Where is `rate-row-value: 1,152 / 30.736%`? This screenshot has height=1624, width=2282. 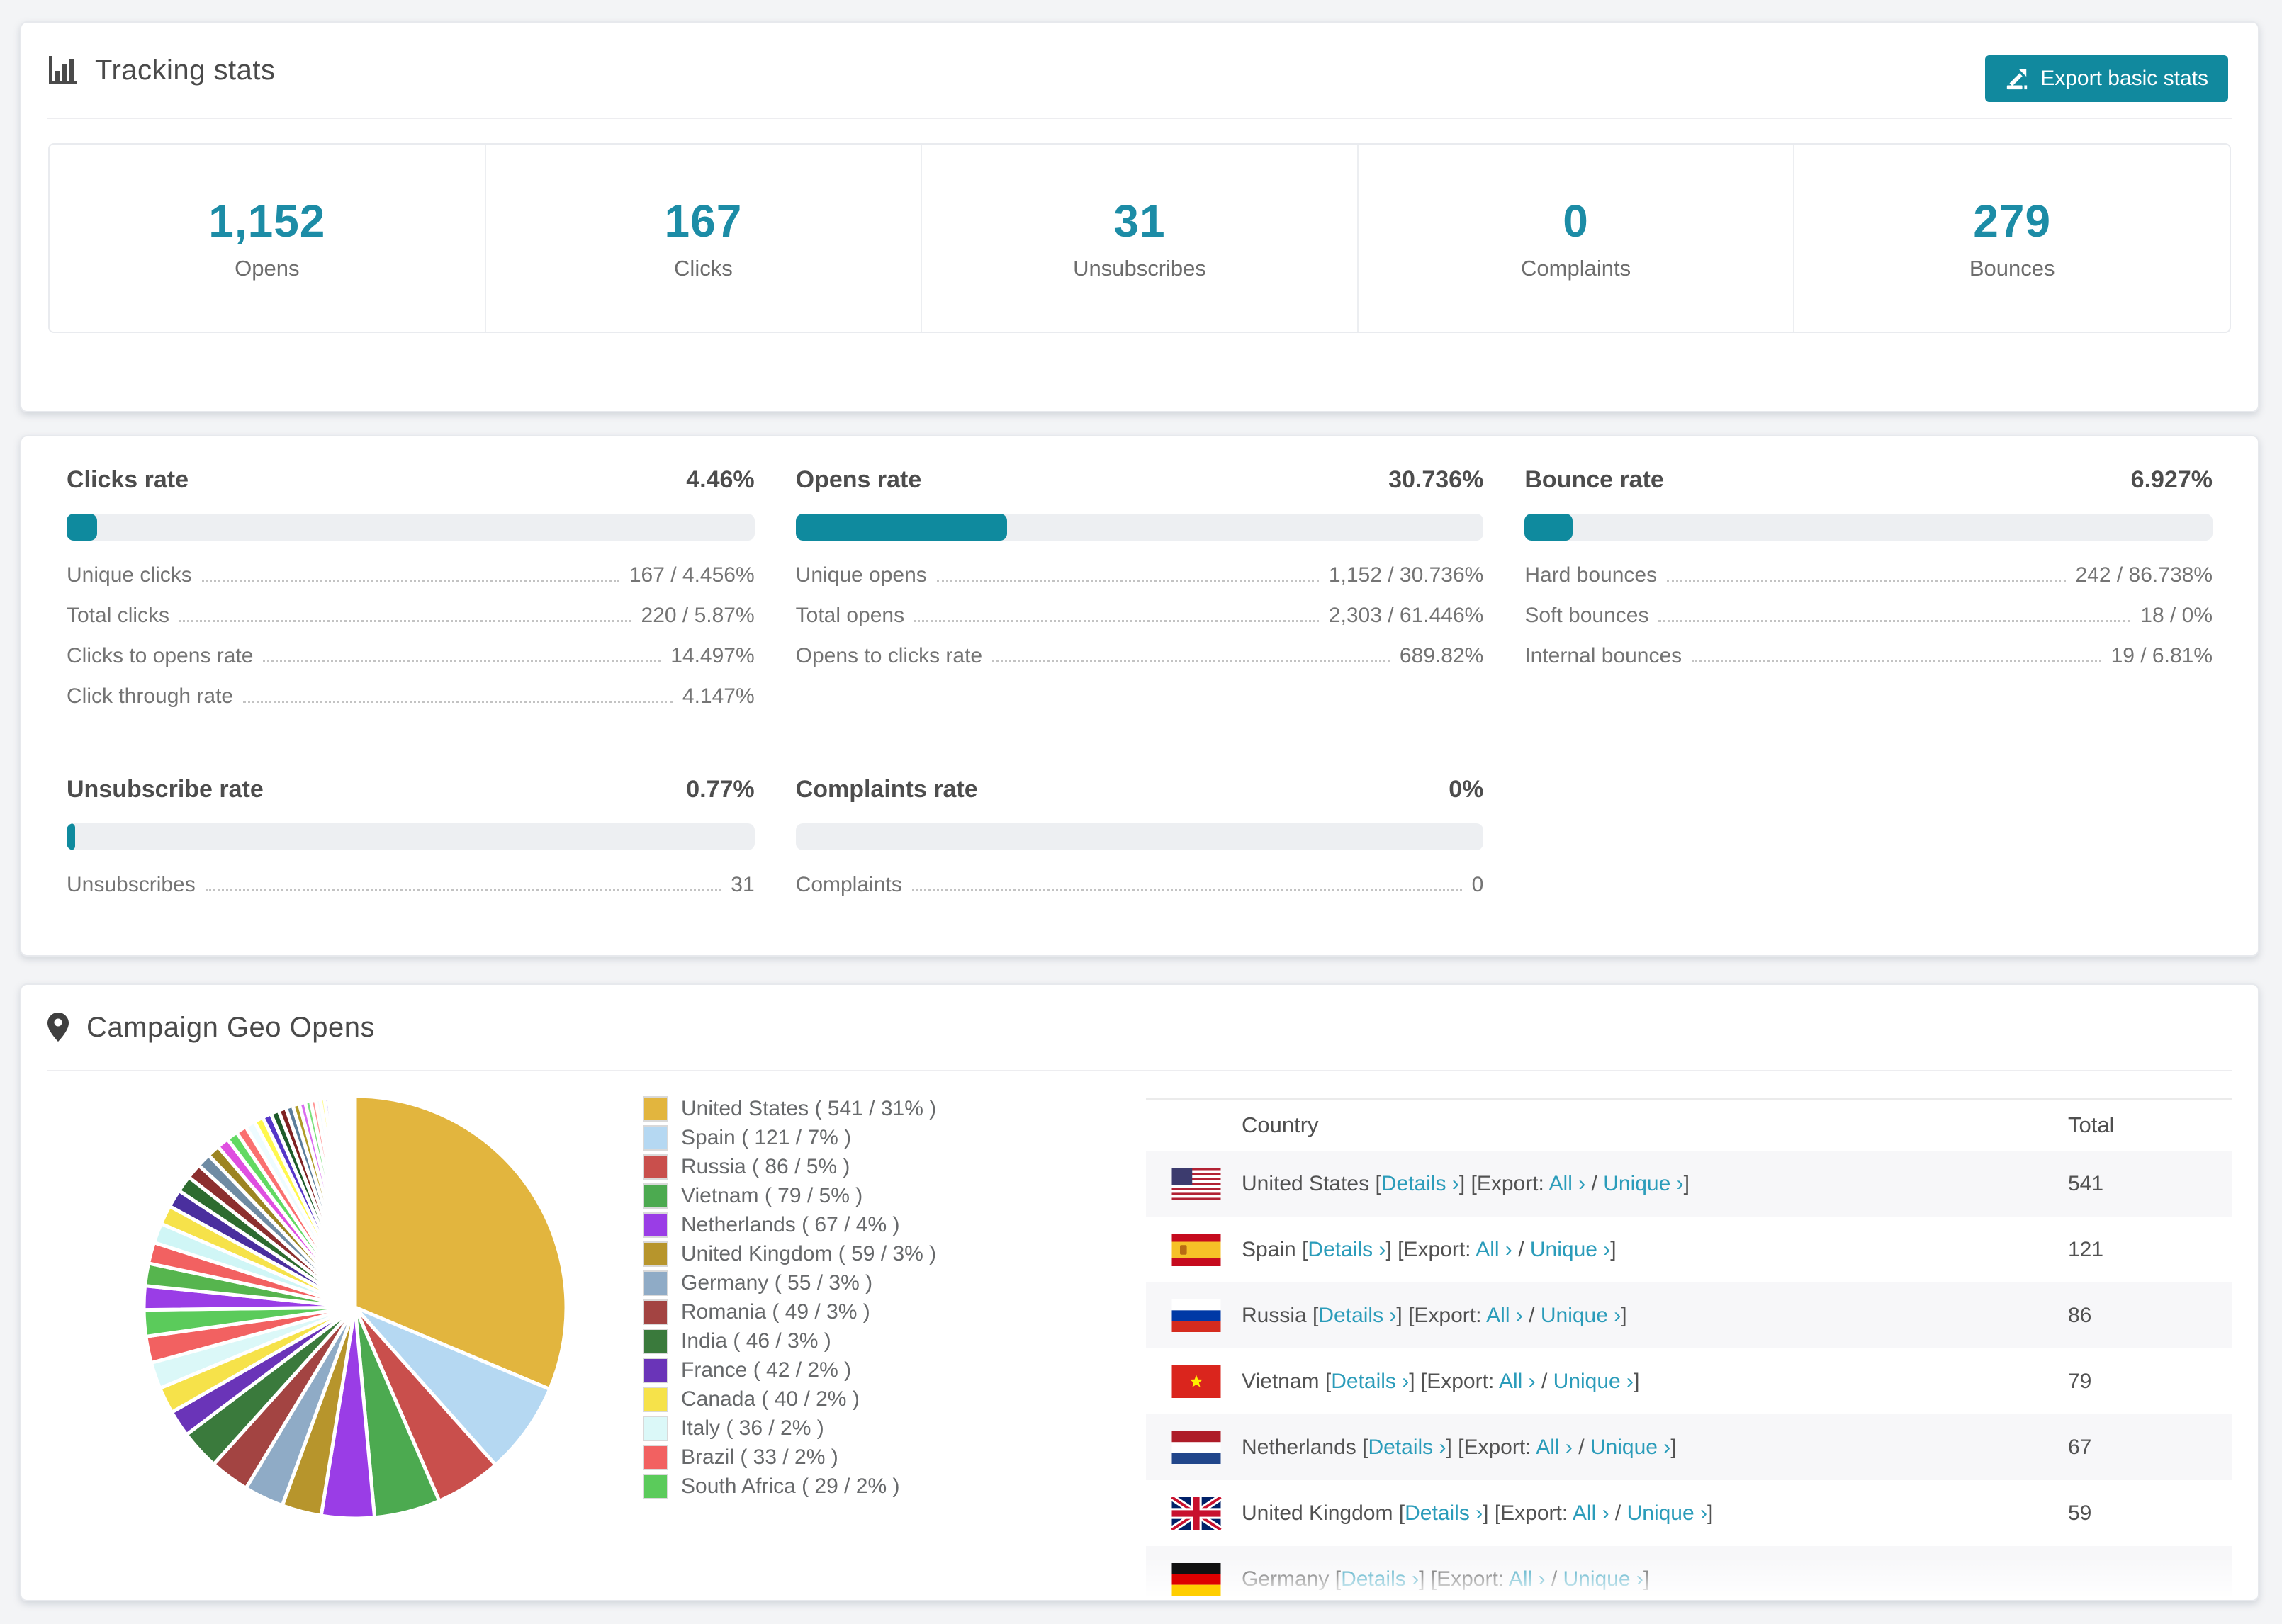
rate-row-value: 1,152 / 30.736% is located at coordinates (1406, 575).